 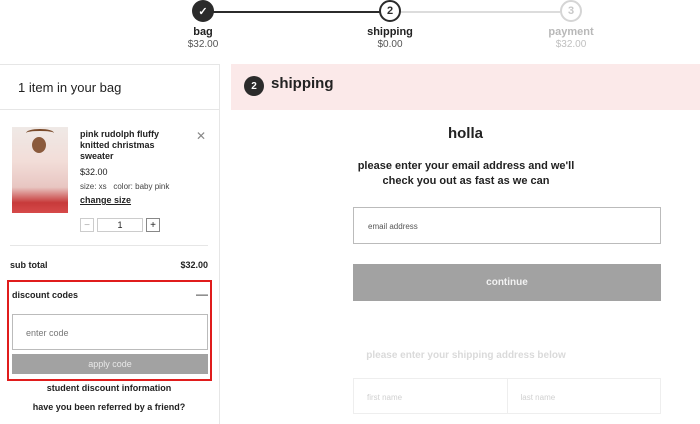 What do you see at coordinates (39, 145) in the screenshot?
I see `model-head-shape` at bounding box center [39, 145].